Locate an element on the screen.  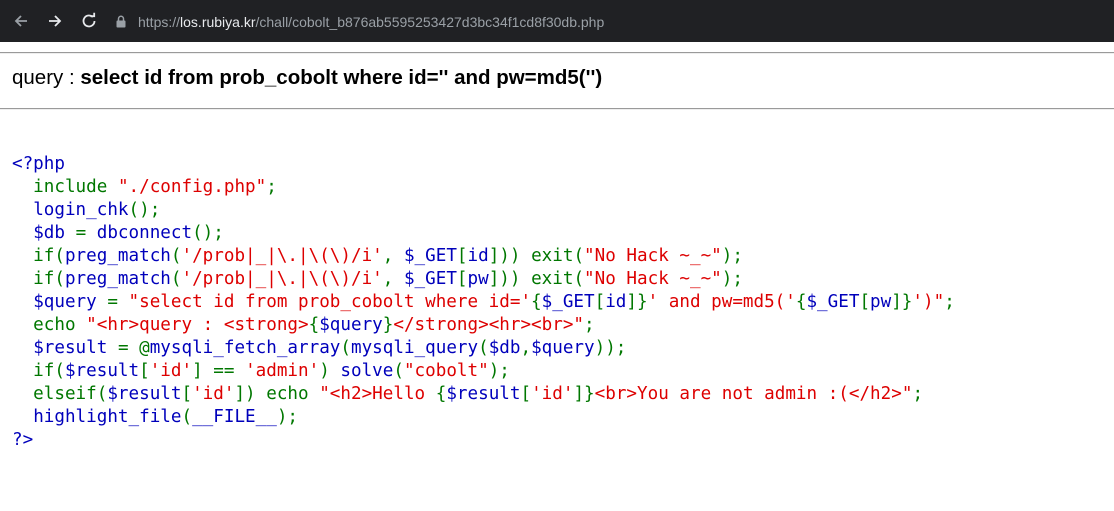
code-line: login_chk(); is located at coordinates (483, 210).